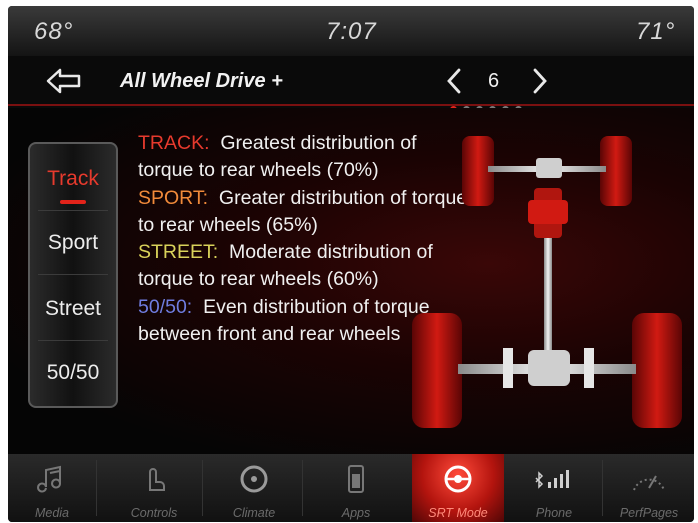 This screenshot has width=698, height=523. Describe the element at coordinates (201, 81) in the screenshot. I see `page-title: All Wheel Drive +` at that location.